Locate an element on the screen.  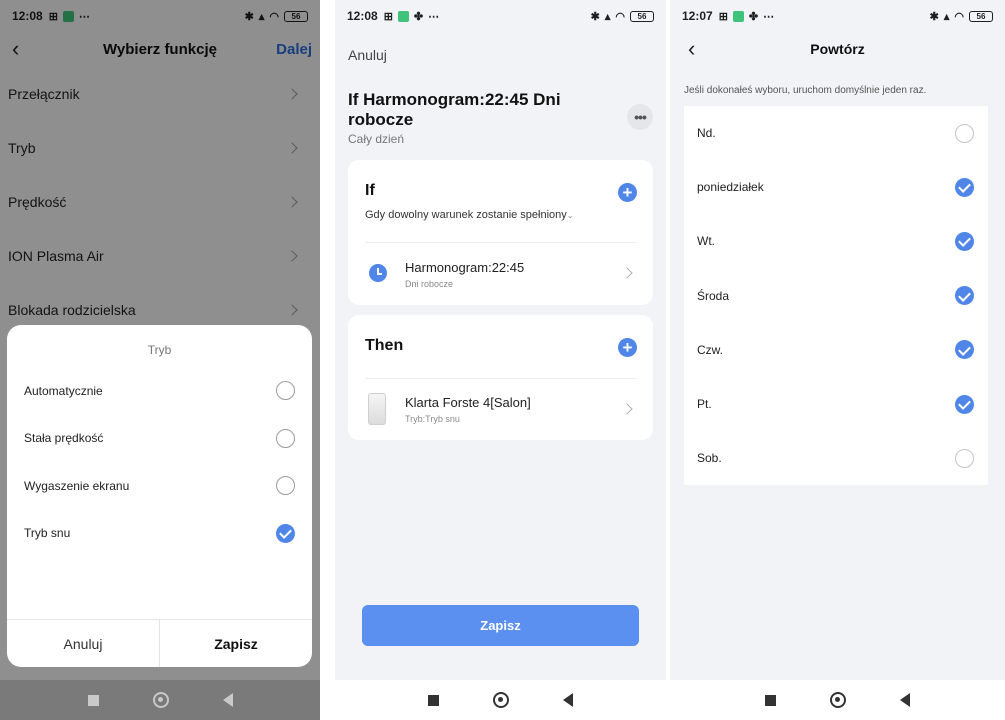
day-row-sunday: Nd. is located at coordinates (836, 133).